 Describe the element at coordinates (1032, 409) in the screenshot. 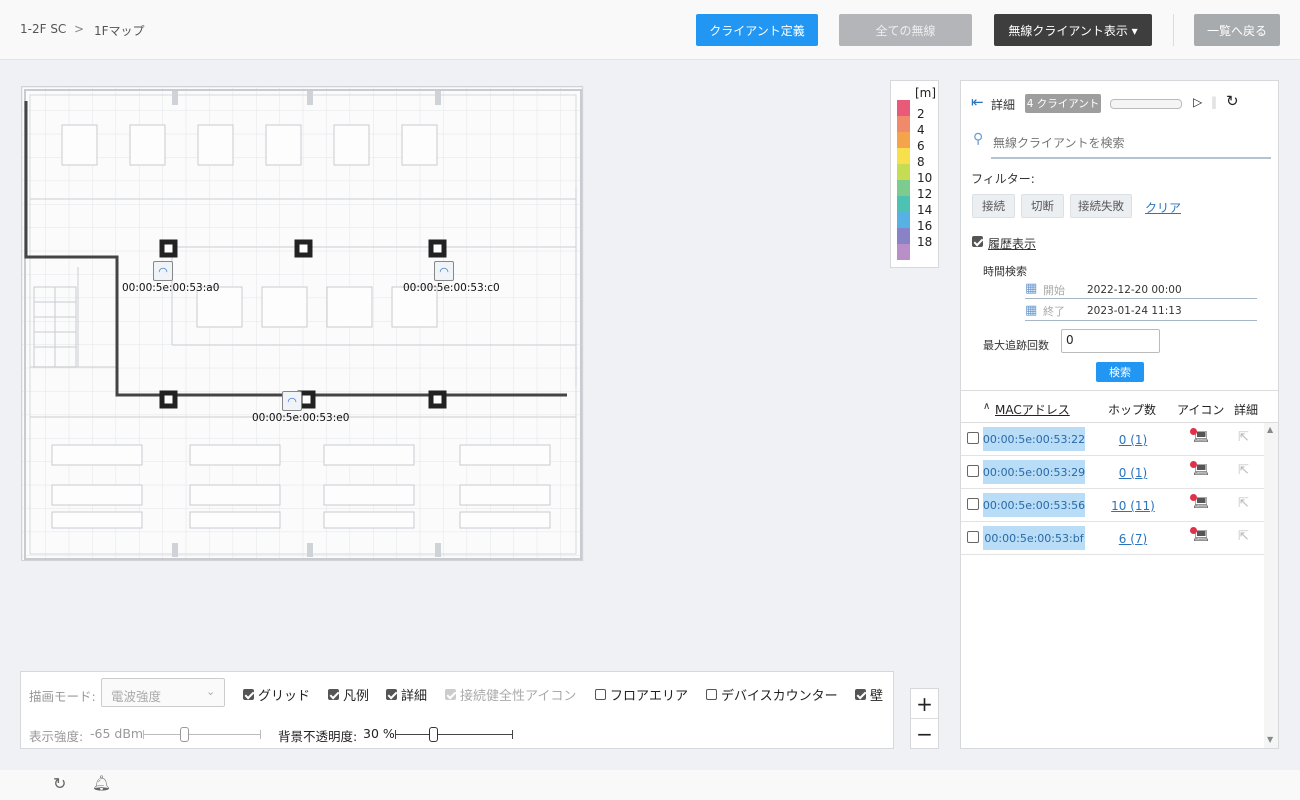

I see `column-mac-address: MACアドレス` at that location.